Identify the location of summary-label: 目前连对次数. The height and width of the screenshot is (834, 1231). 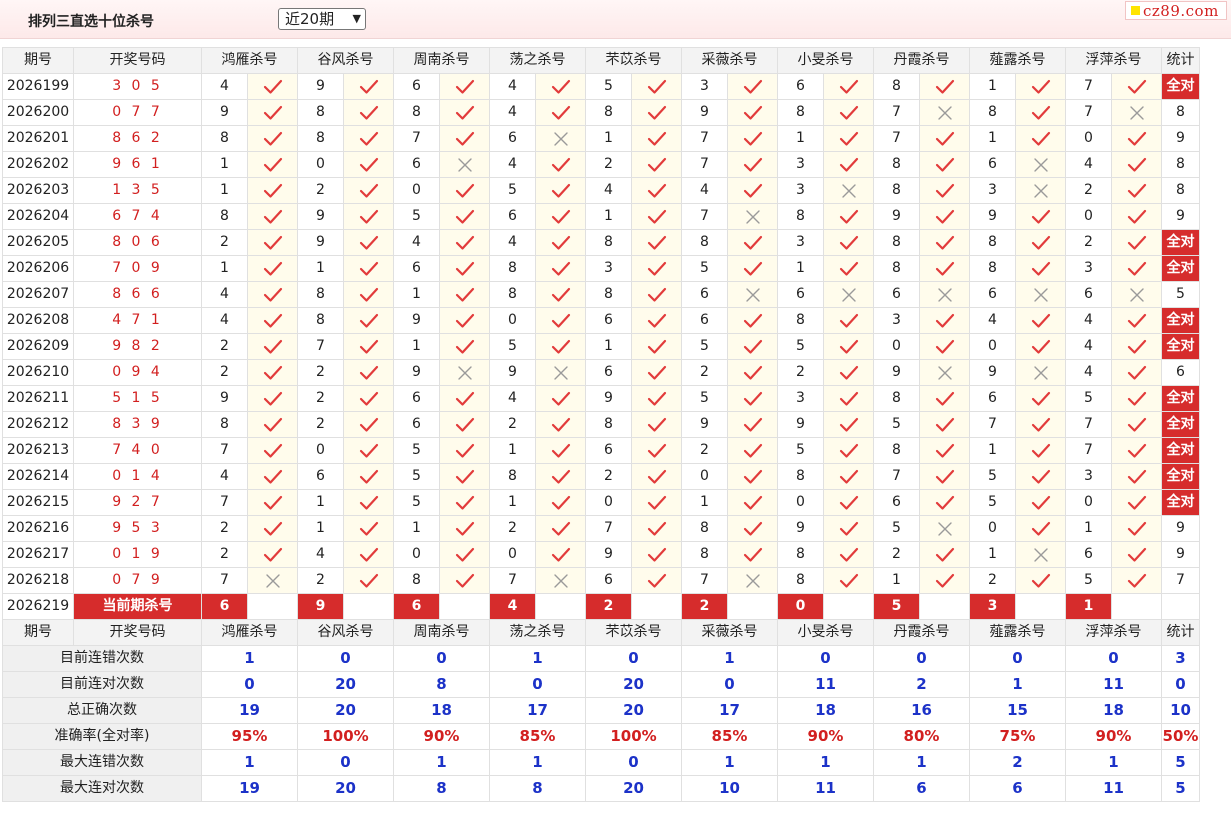
(102, 684).